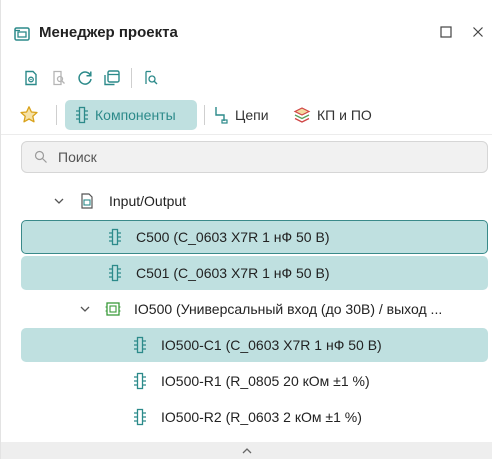  What do you see at coordinates (233, 237) in the screenshot?
I see `tree-item-label: C500 (C_0603 X7R 1 нФ 50 В)` at bounding box center [233, 237].